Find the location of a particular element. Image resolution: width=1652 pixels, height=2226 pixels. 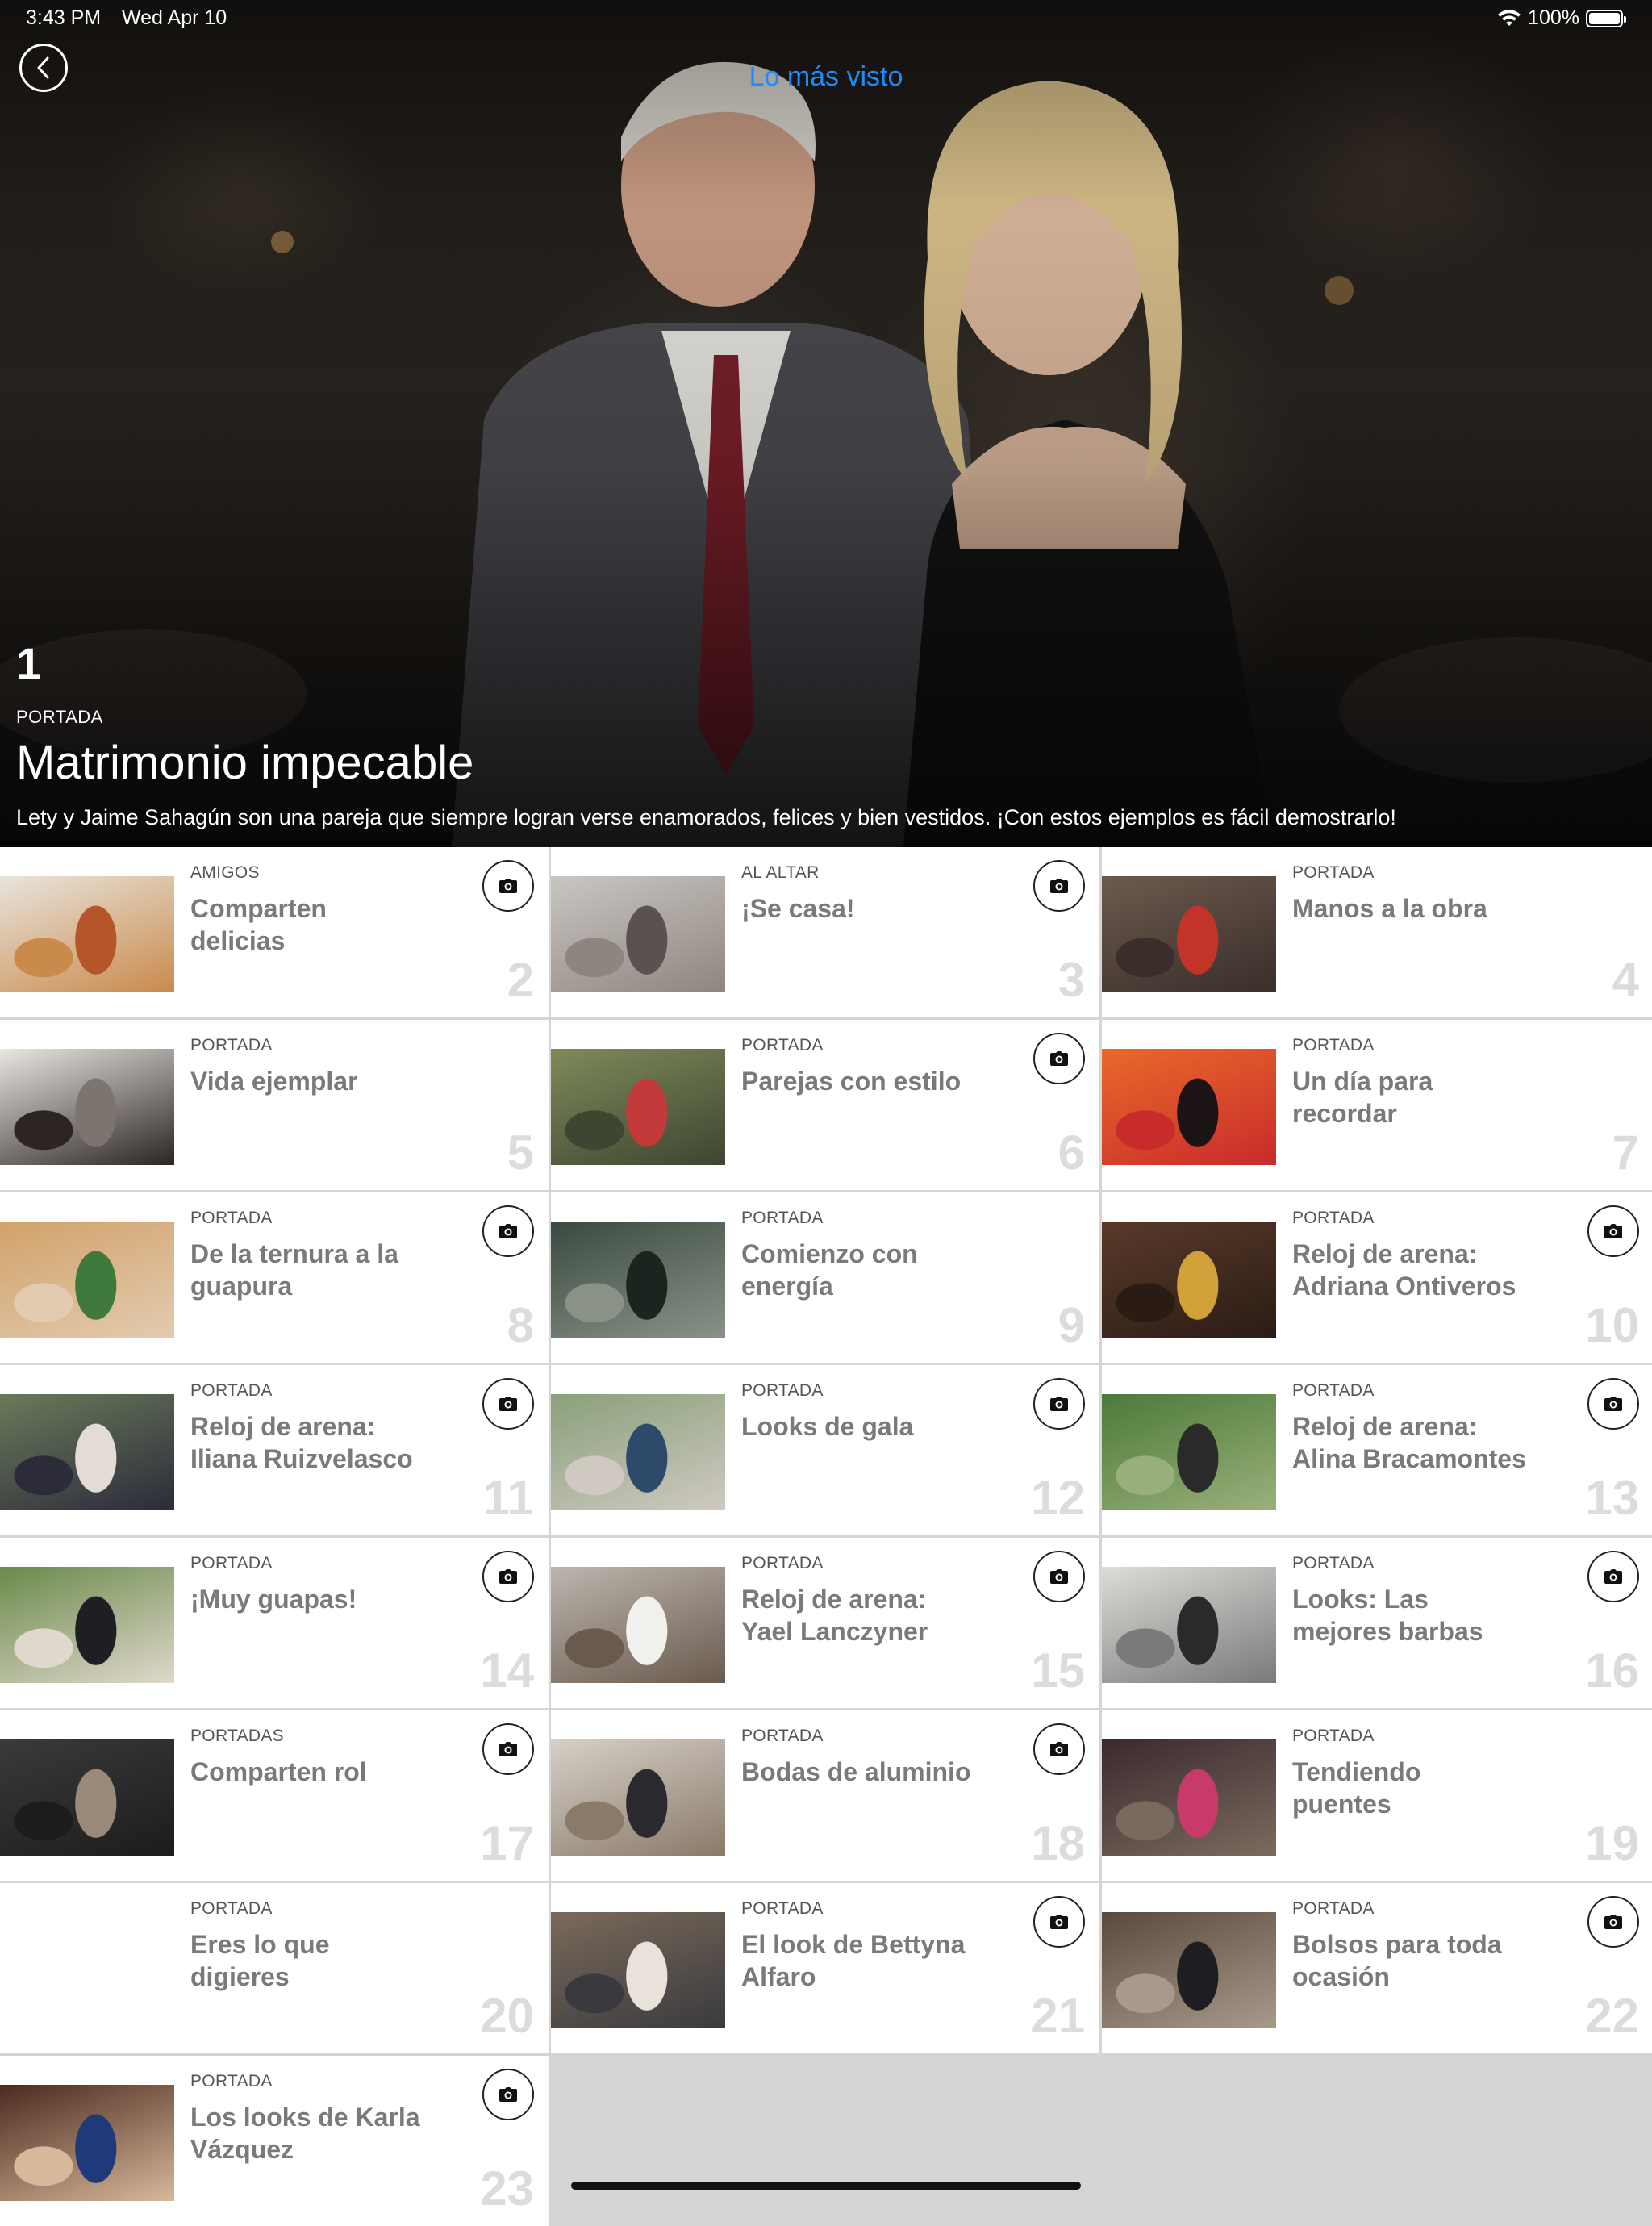

article-rank: 21 is located at coordinates (1058, 2016).